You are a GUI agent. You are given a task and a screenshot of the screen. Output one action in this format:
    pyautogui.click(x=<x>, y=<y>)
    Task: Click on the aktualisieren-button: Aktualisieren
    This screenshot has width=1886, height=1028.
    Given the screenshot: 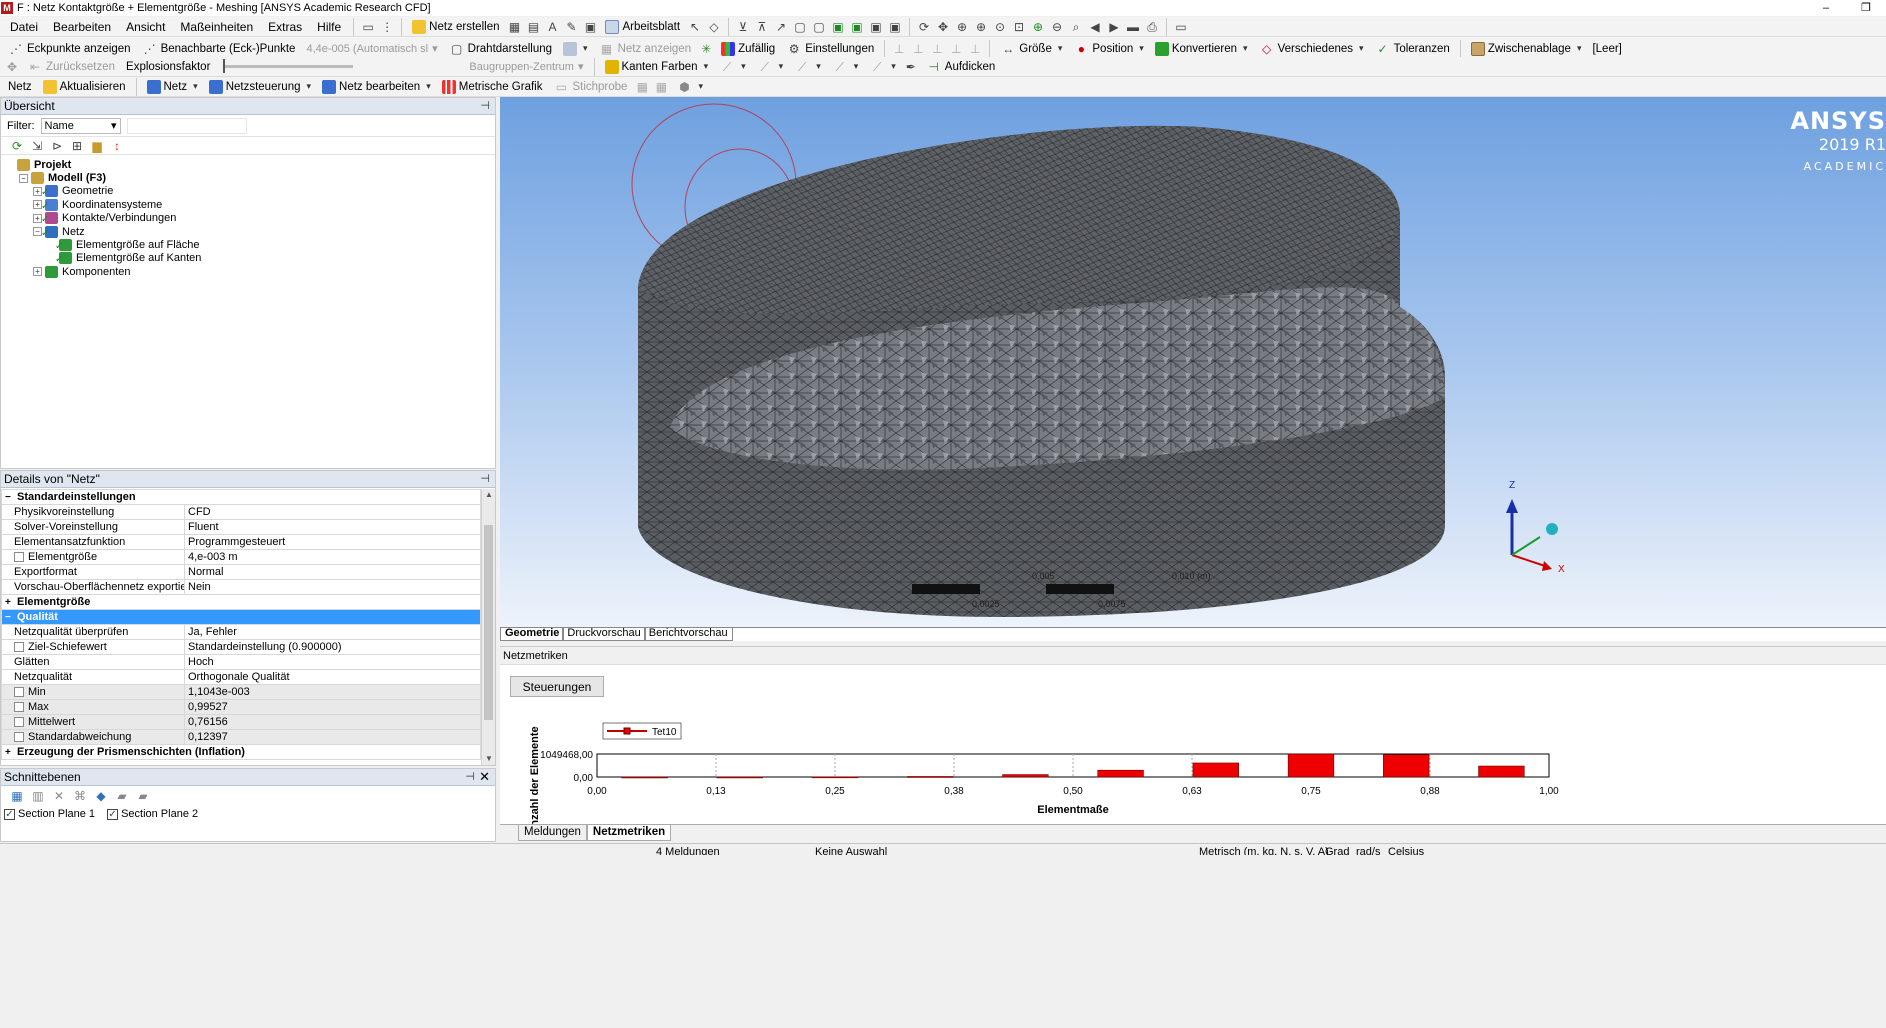 What is the action you would take?
    pyautogui.click(x=84, y=86)
    